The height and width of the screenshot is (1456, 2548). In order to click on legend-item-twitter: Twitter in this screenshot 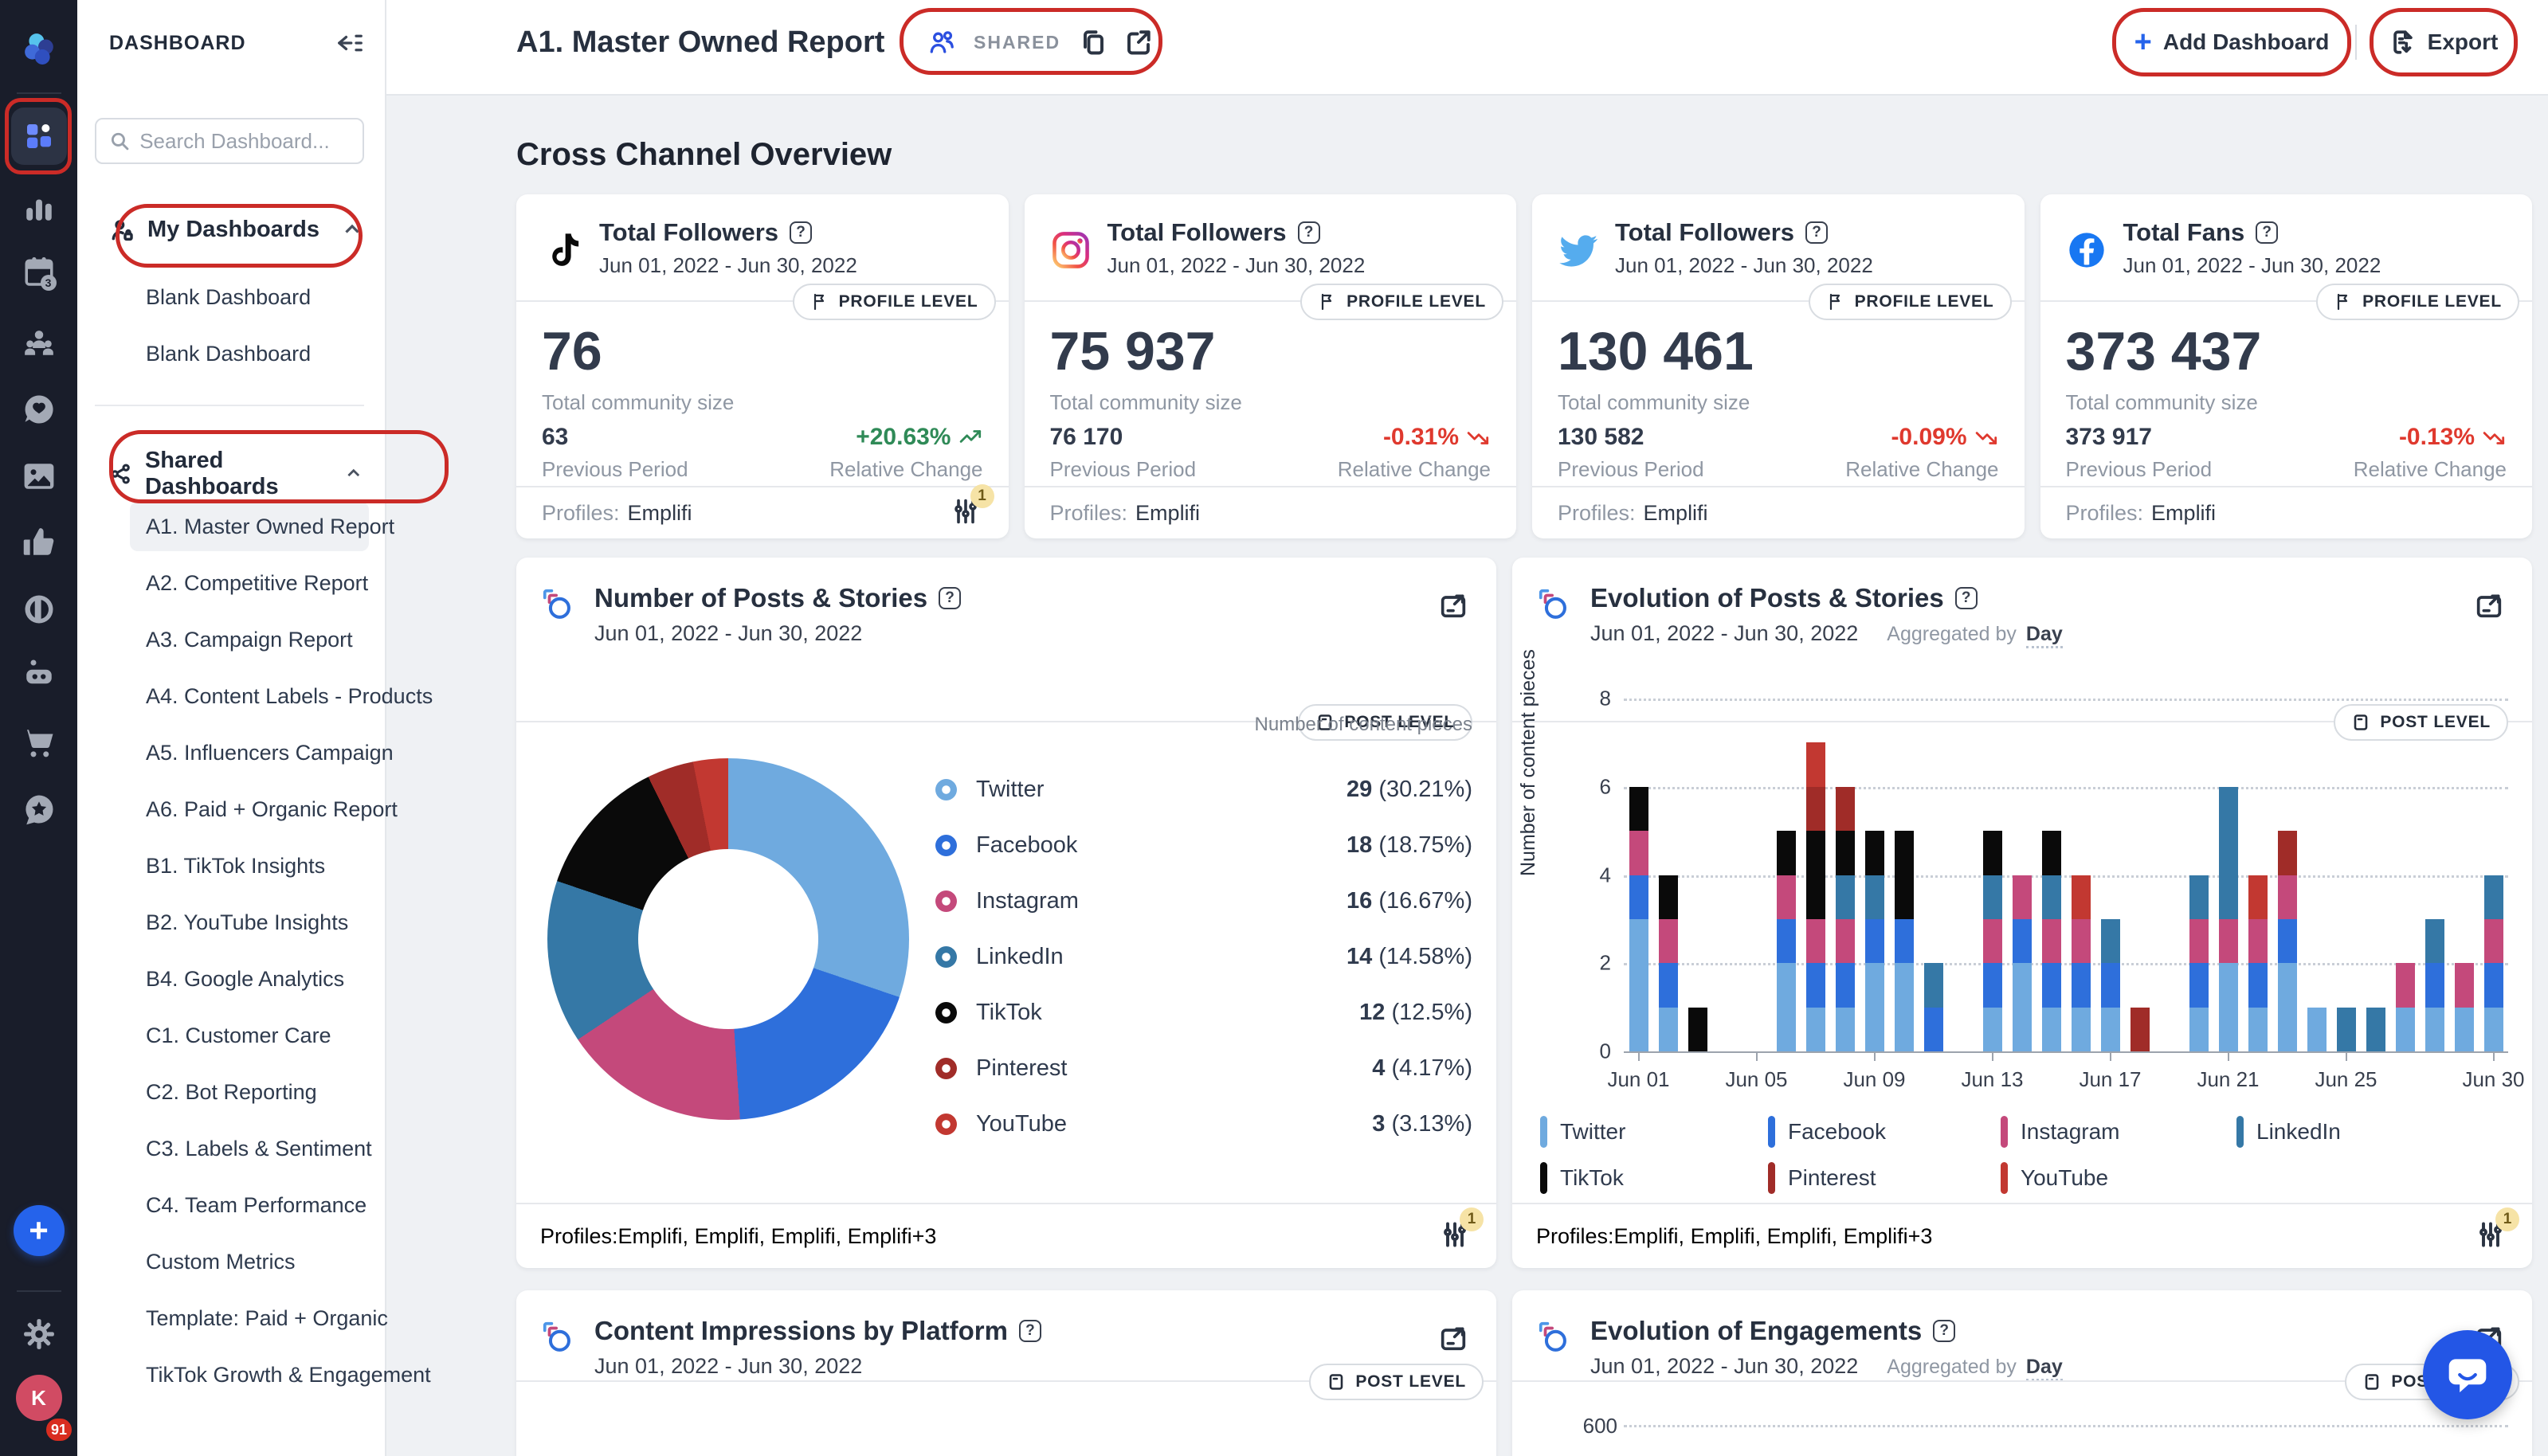, I will do `click(1654, 1132)`.